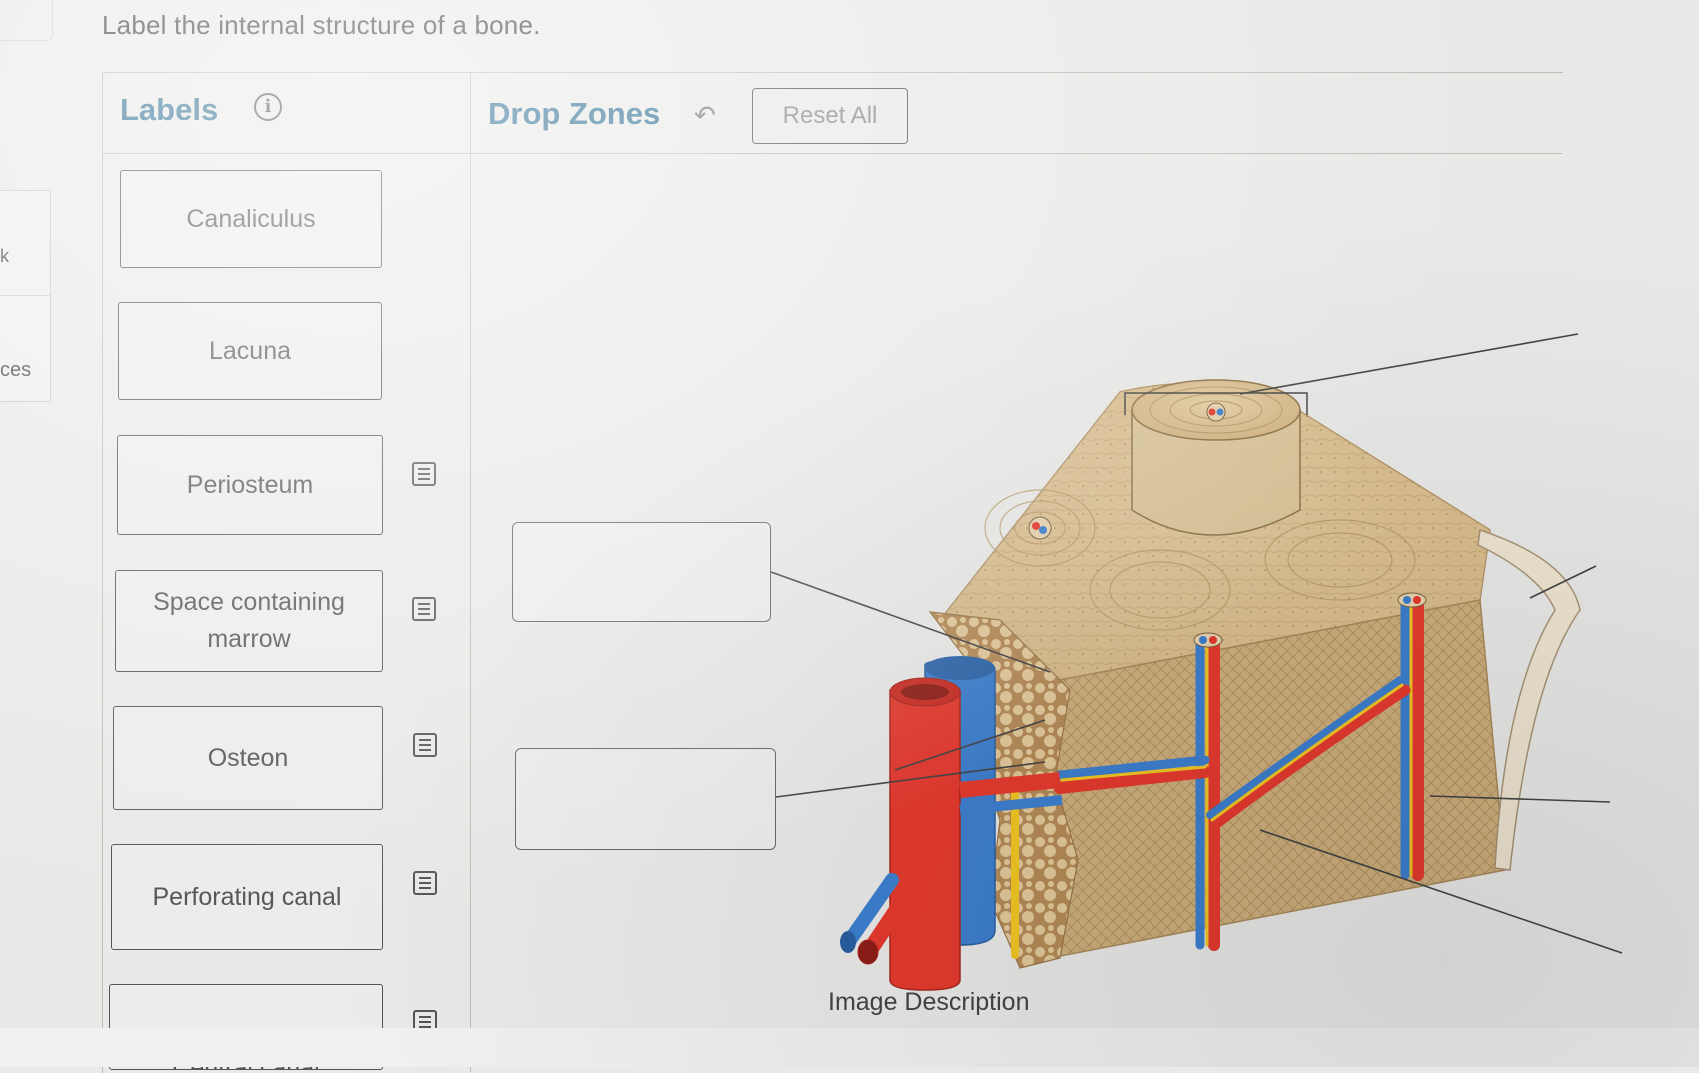 The image size is (1699, 1073). Describe the element at coordinates (928, 1002) in the screenshot. I see `image-description-link: Image Description` at that location.